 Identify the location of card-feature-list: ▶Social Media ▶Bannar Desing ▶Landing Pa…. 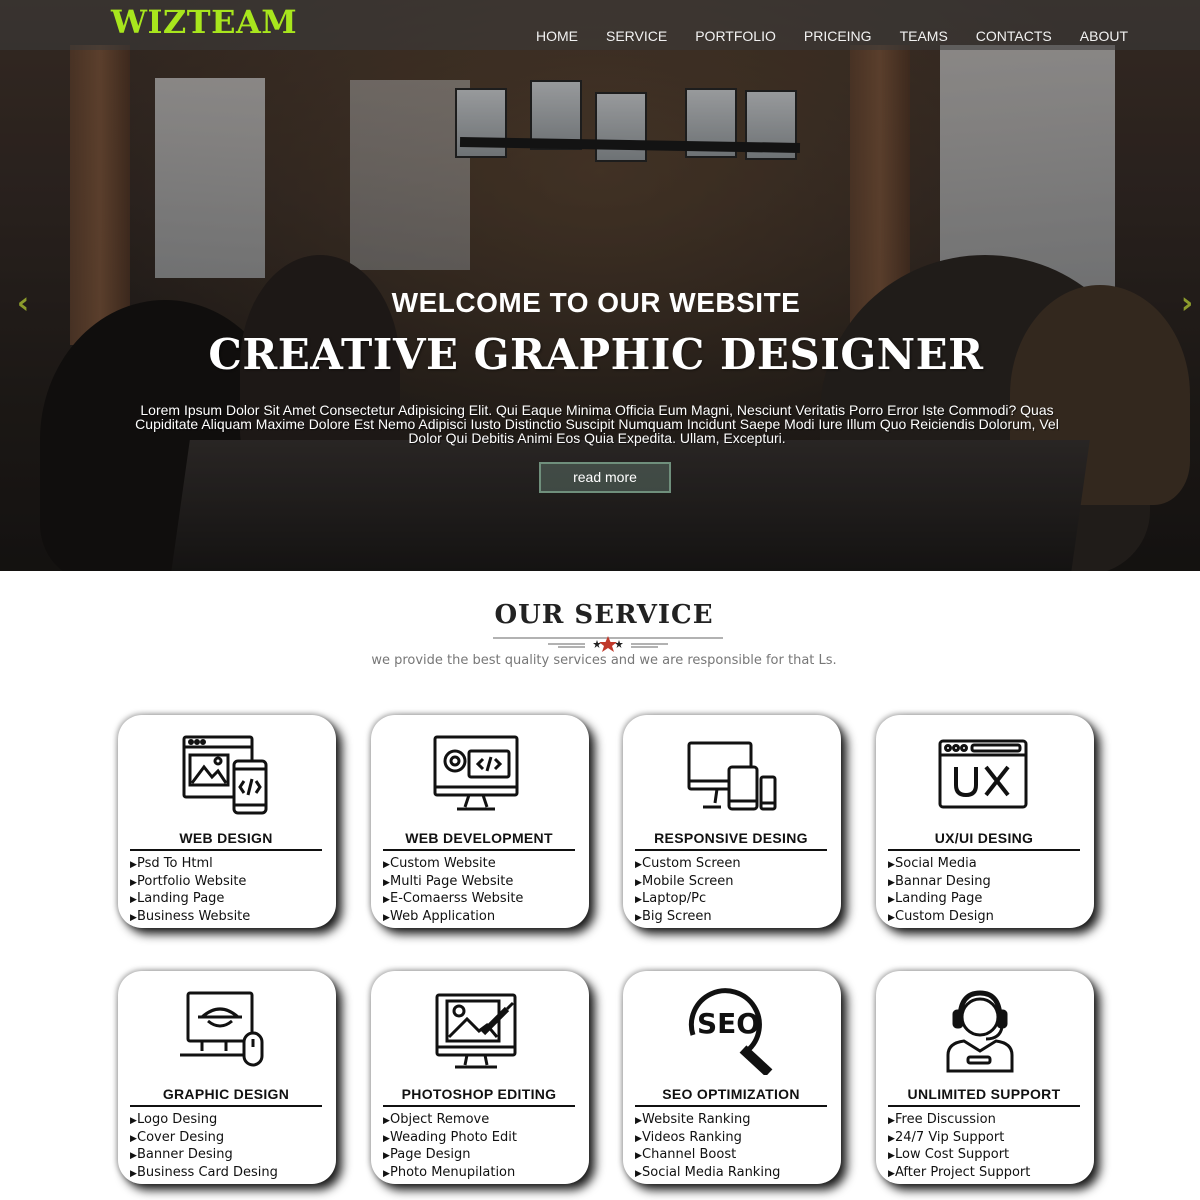
(941, 891).